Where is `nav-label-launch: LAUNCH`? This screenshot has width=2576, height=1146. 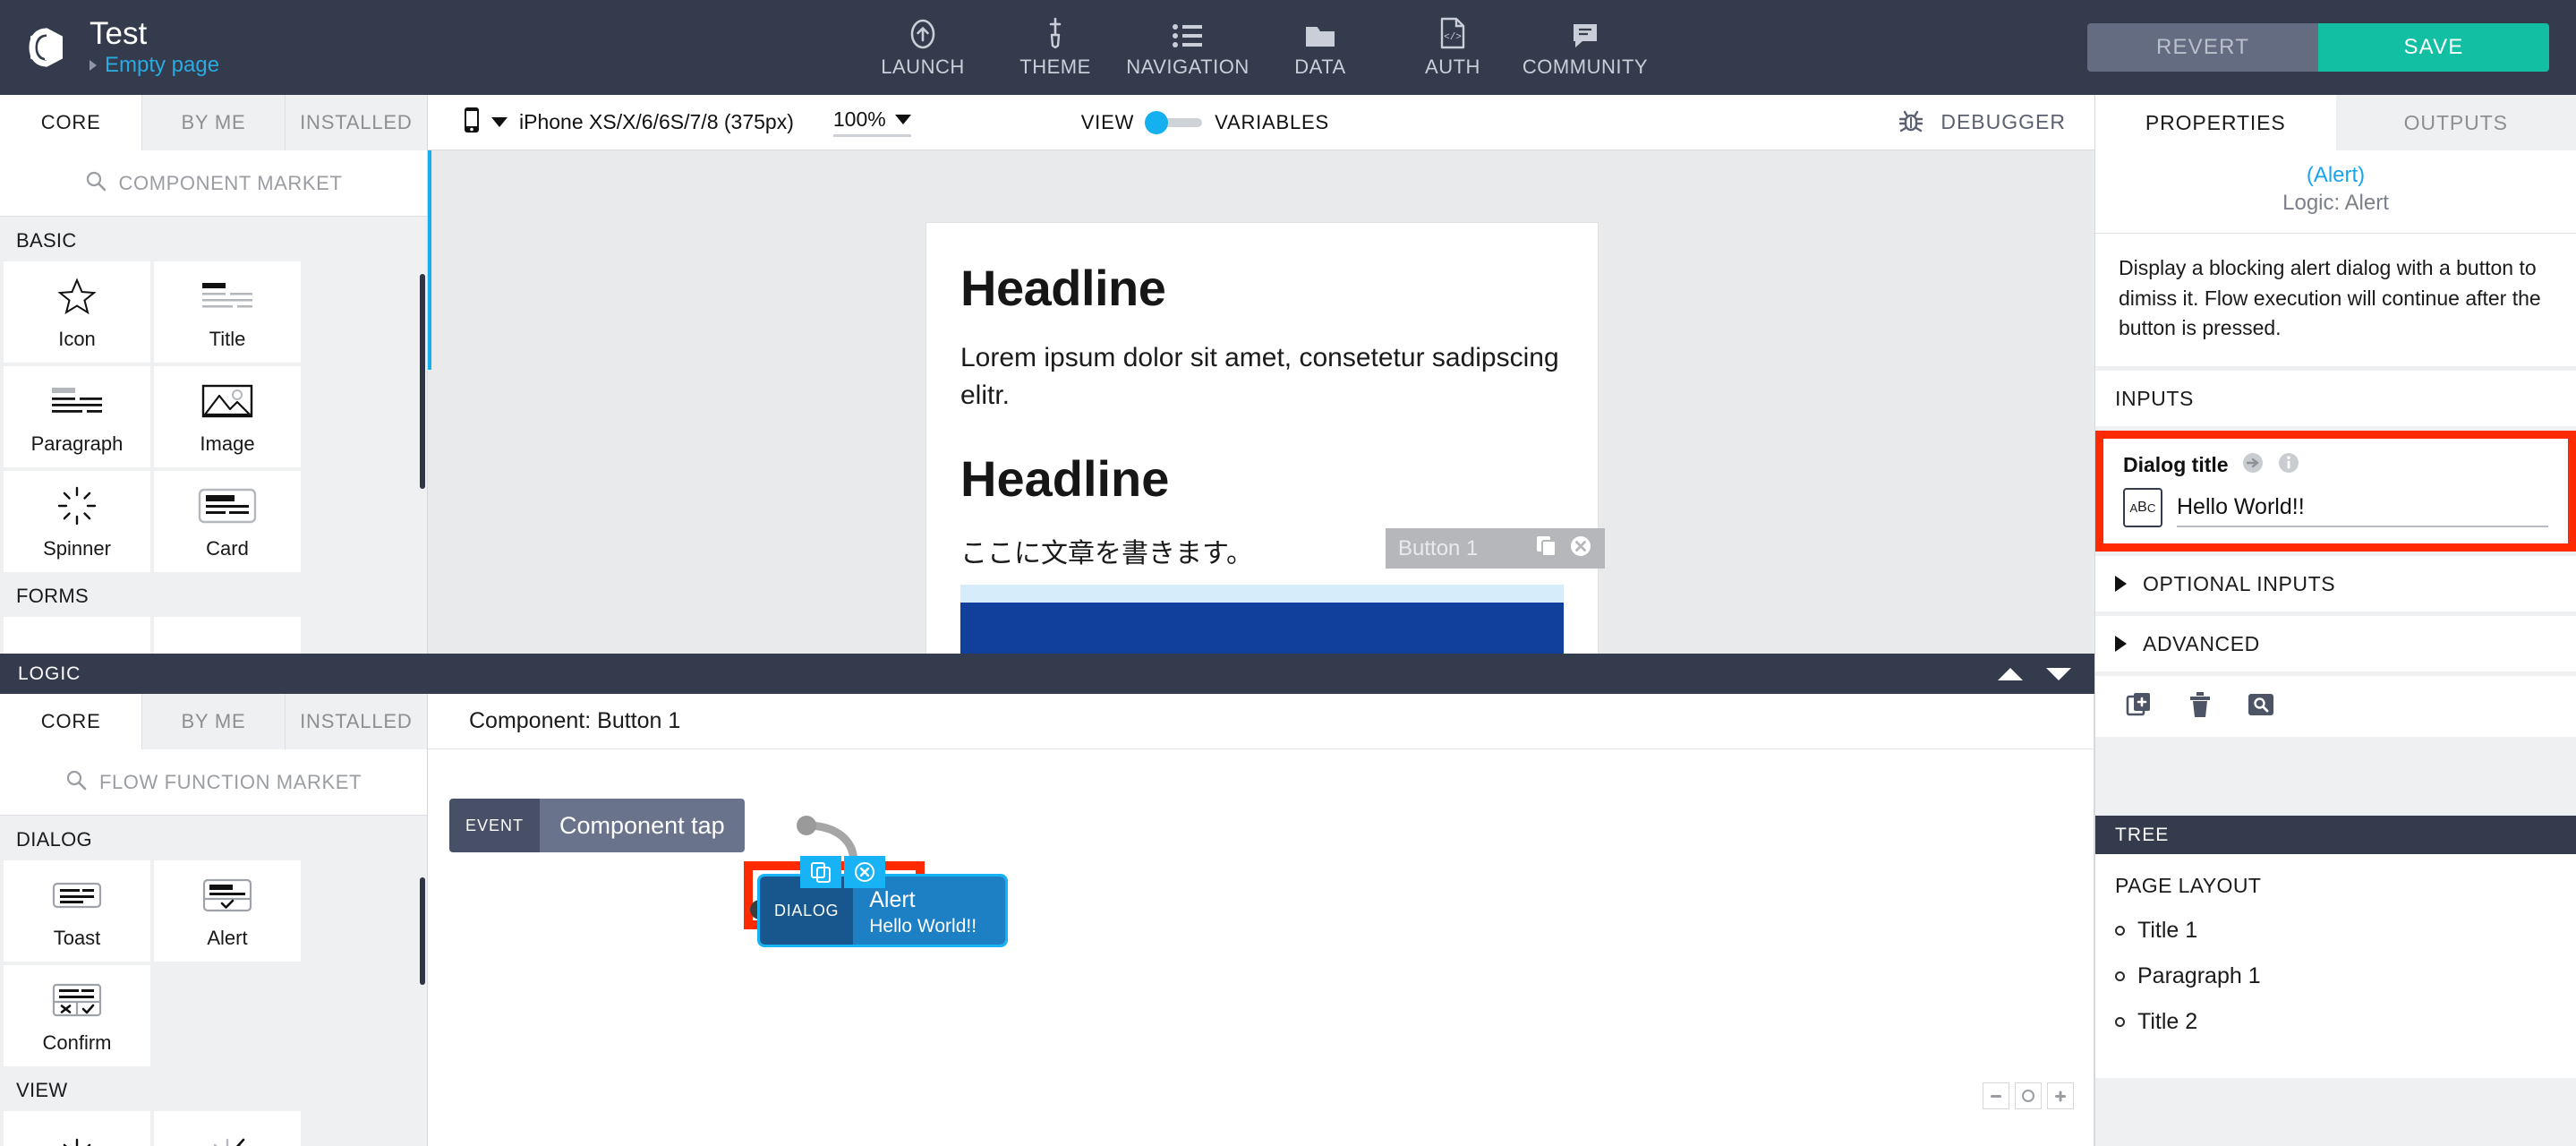 nav-label-launch: LAUNCH is located at coordinates (923, 66).